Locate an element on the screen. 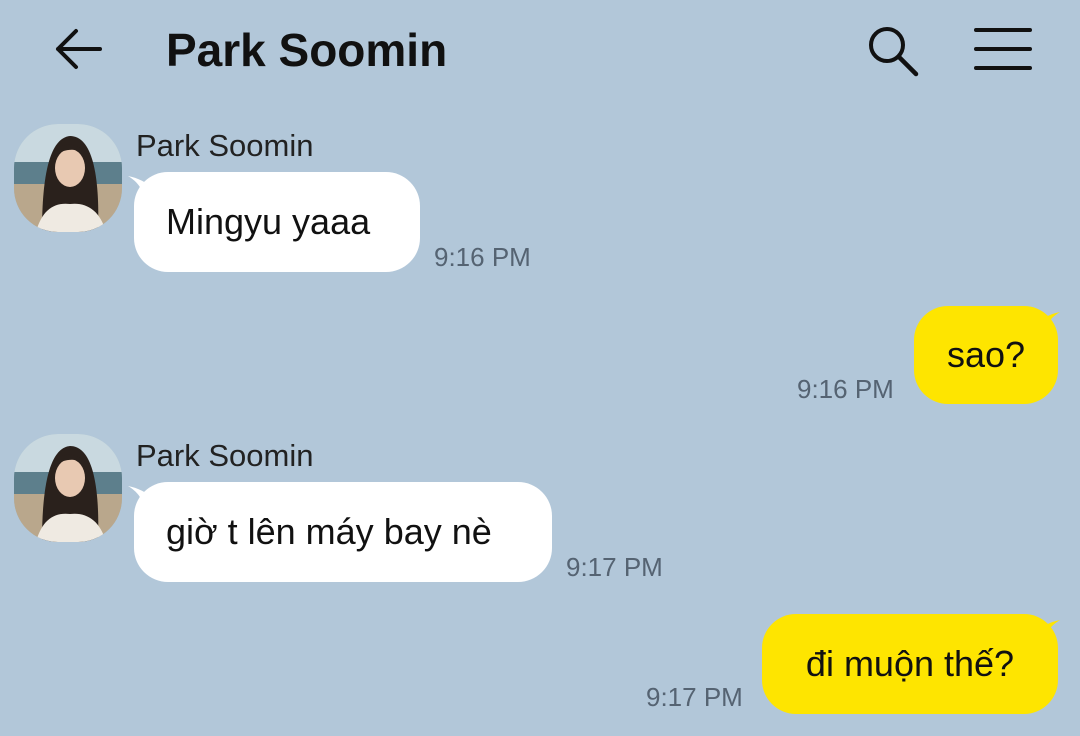 The image size is (1080, 736). message-bubble: giờ t lên máy bay nè is located at coordinates (343, 532).